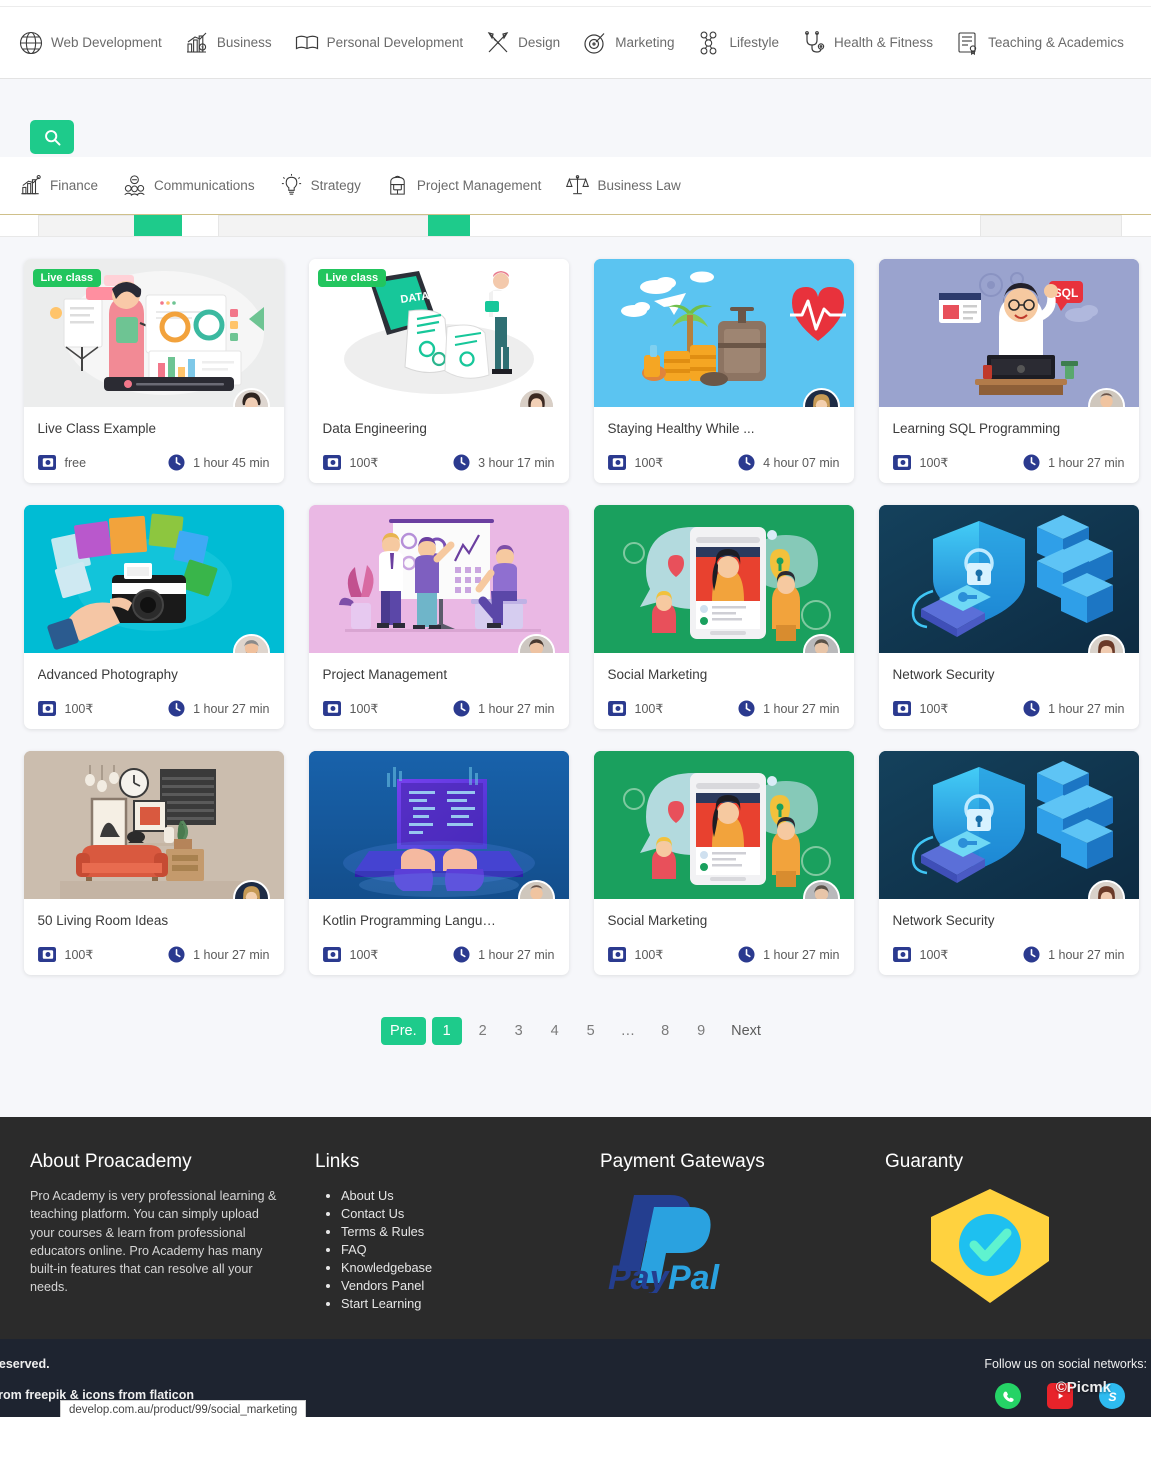 The image size is (1151, 1473). Describe the element at coordinates (623, 185) in the screenshot. I see `subnav-item-business-law: Business Law` at that location.